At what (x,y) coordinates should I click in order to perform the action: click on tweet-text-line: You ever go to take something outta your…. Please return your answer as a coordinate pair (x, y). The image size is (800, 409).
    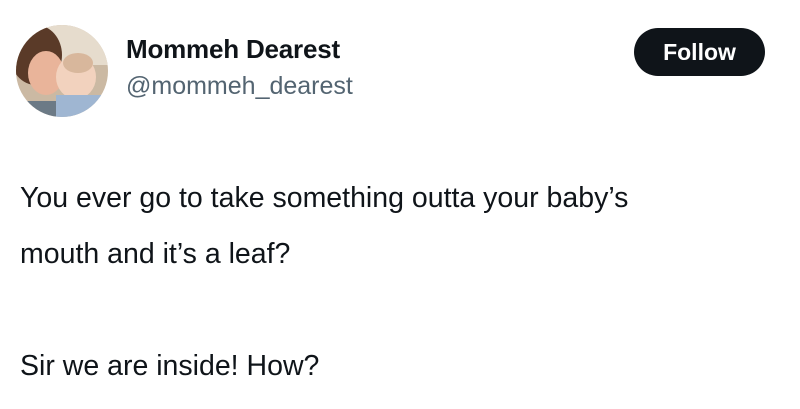
    Looking at the image, I should click on (324, 198).